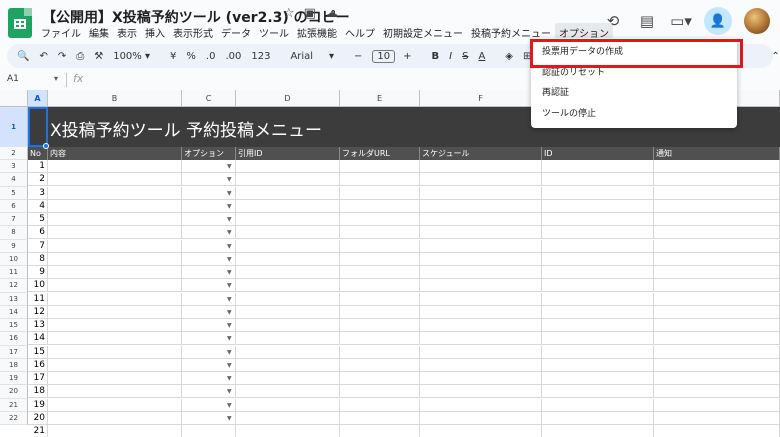 This screenshot has height=437, width=780. I want to click on row-header: 19, so click(14, 379).